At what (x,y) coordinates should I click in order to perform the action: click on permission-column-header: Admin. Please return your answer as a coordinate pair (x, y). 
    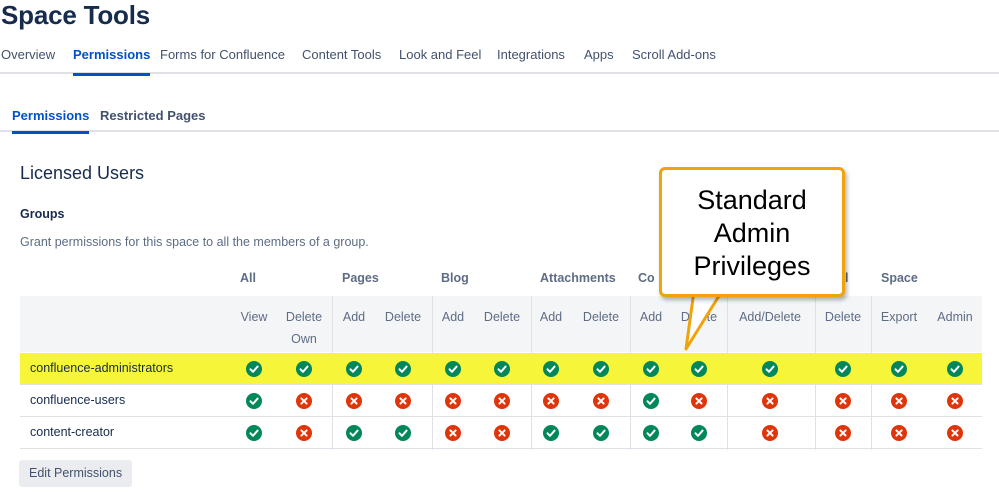
    Looking at the image, I should click on (955, 317).